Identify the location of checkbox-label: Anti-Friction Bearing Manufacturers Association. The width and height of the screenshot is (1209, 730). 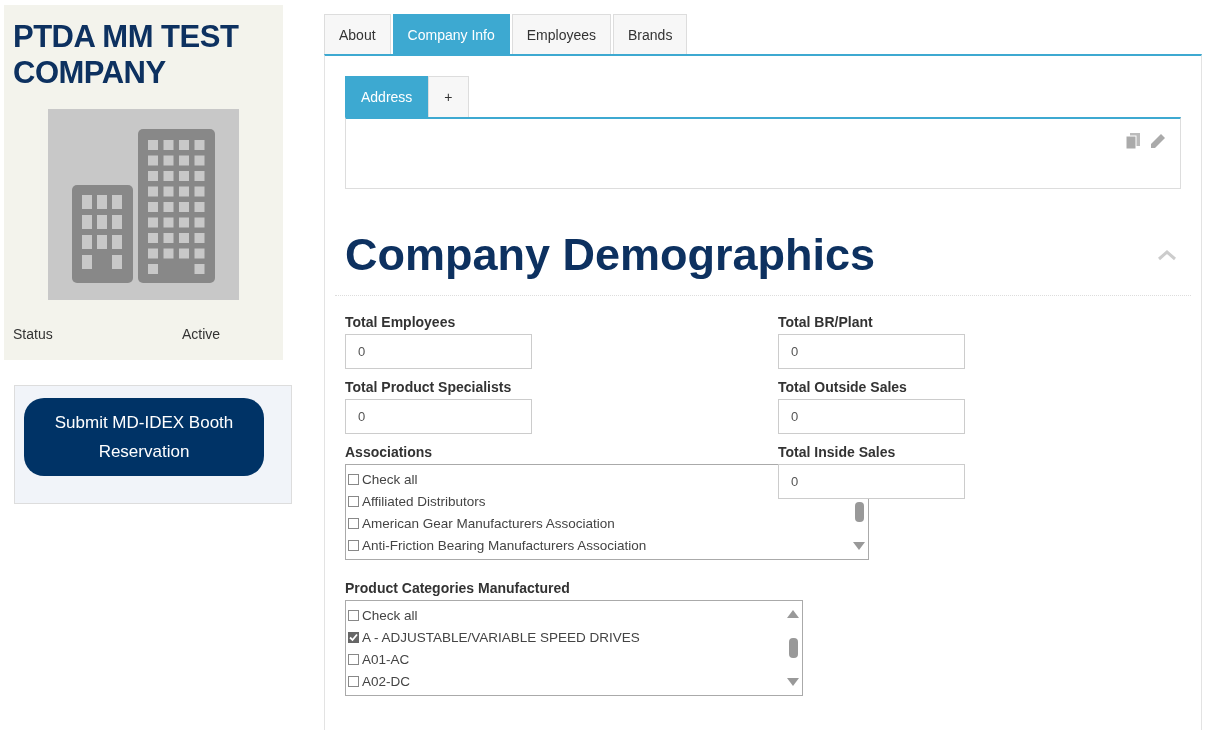
(504, 545).